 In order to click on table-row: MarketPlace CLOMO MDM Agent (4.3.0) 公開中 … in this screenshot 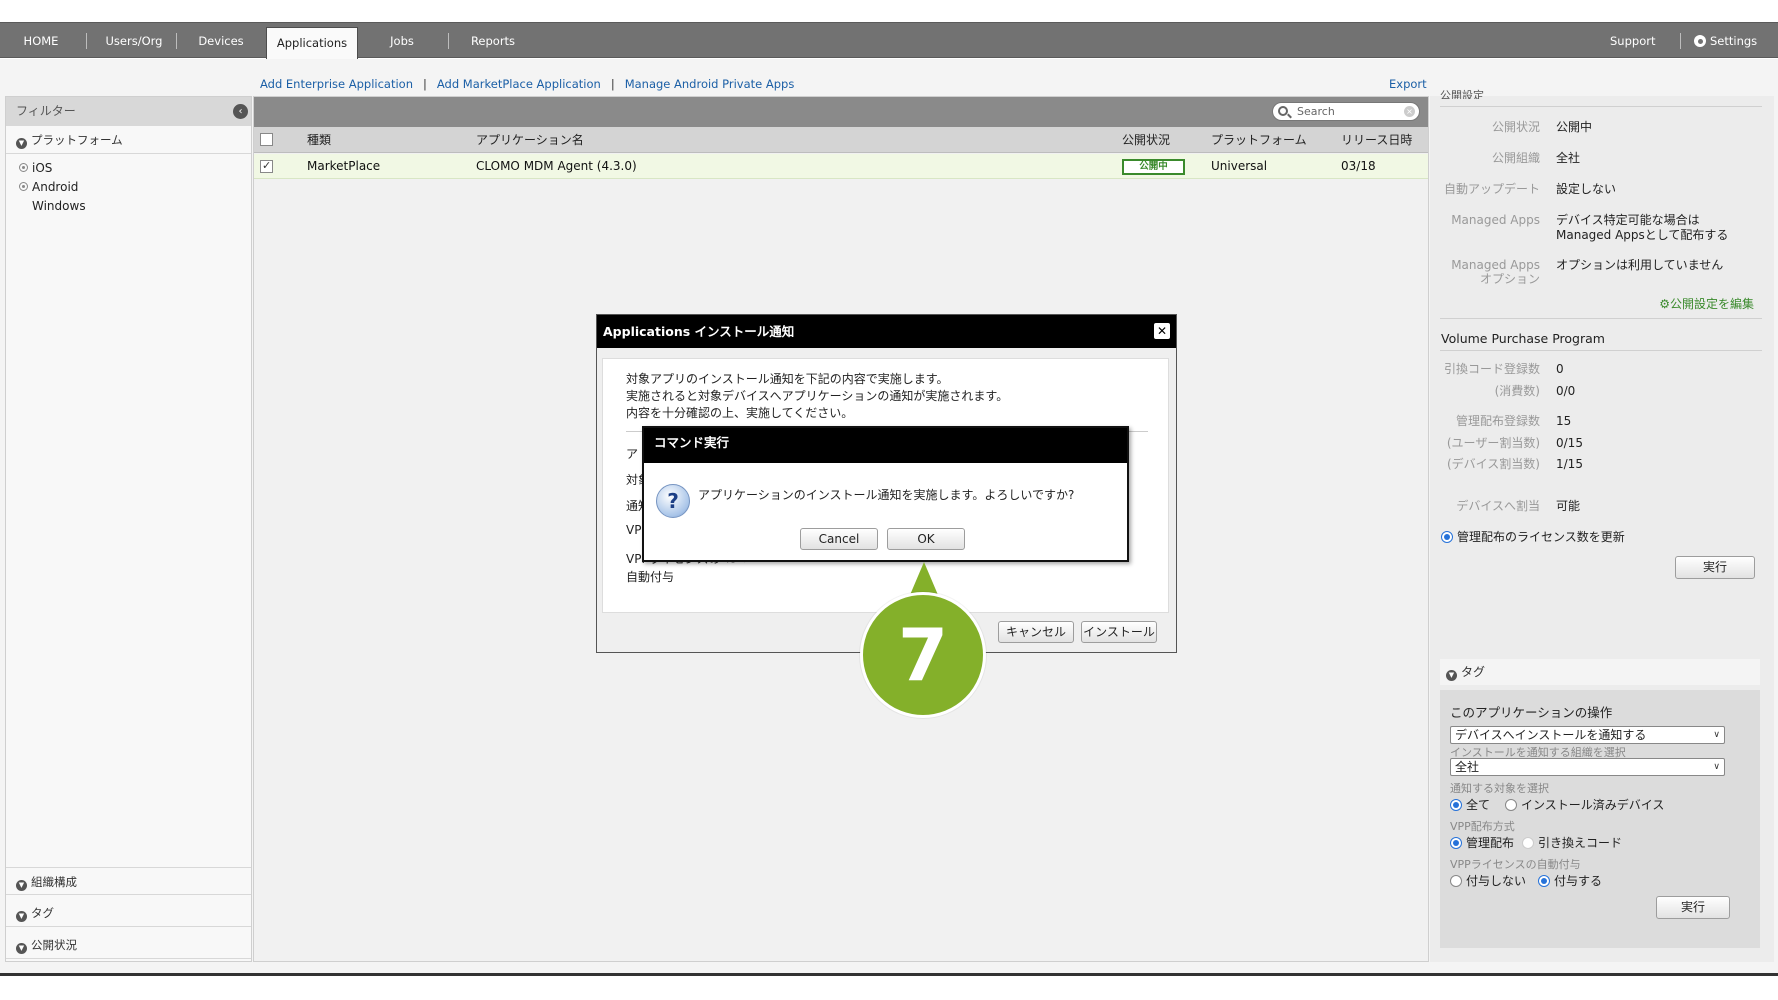, I will do `click(841, 166)`.